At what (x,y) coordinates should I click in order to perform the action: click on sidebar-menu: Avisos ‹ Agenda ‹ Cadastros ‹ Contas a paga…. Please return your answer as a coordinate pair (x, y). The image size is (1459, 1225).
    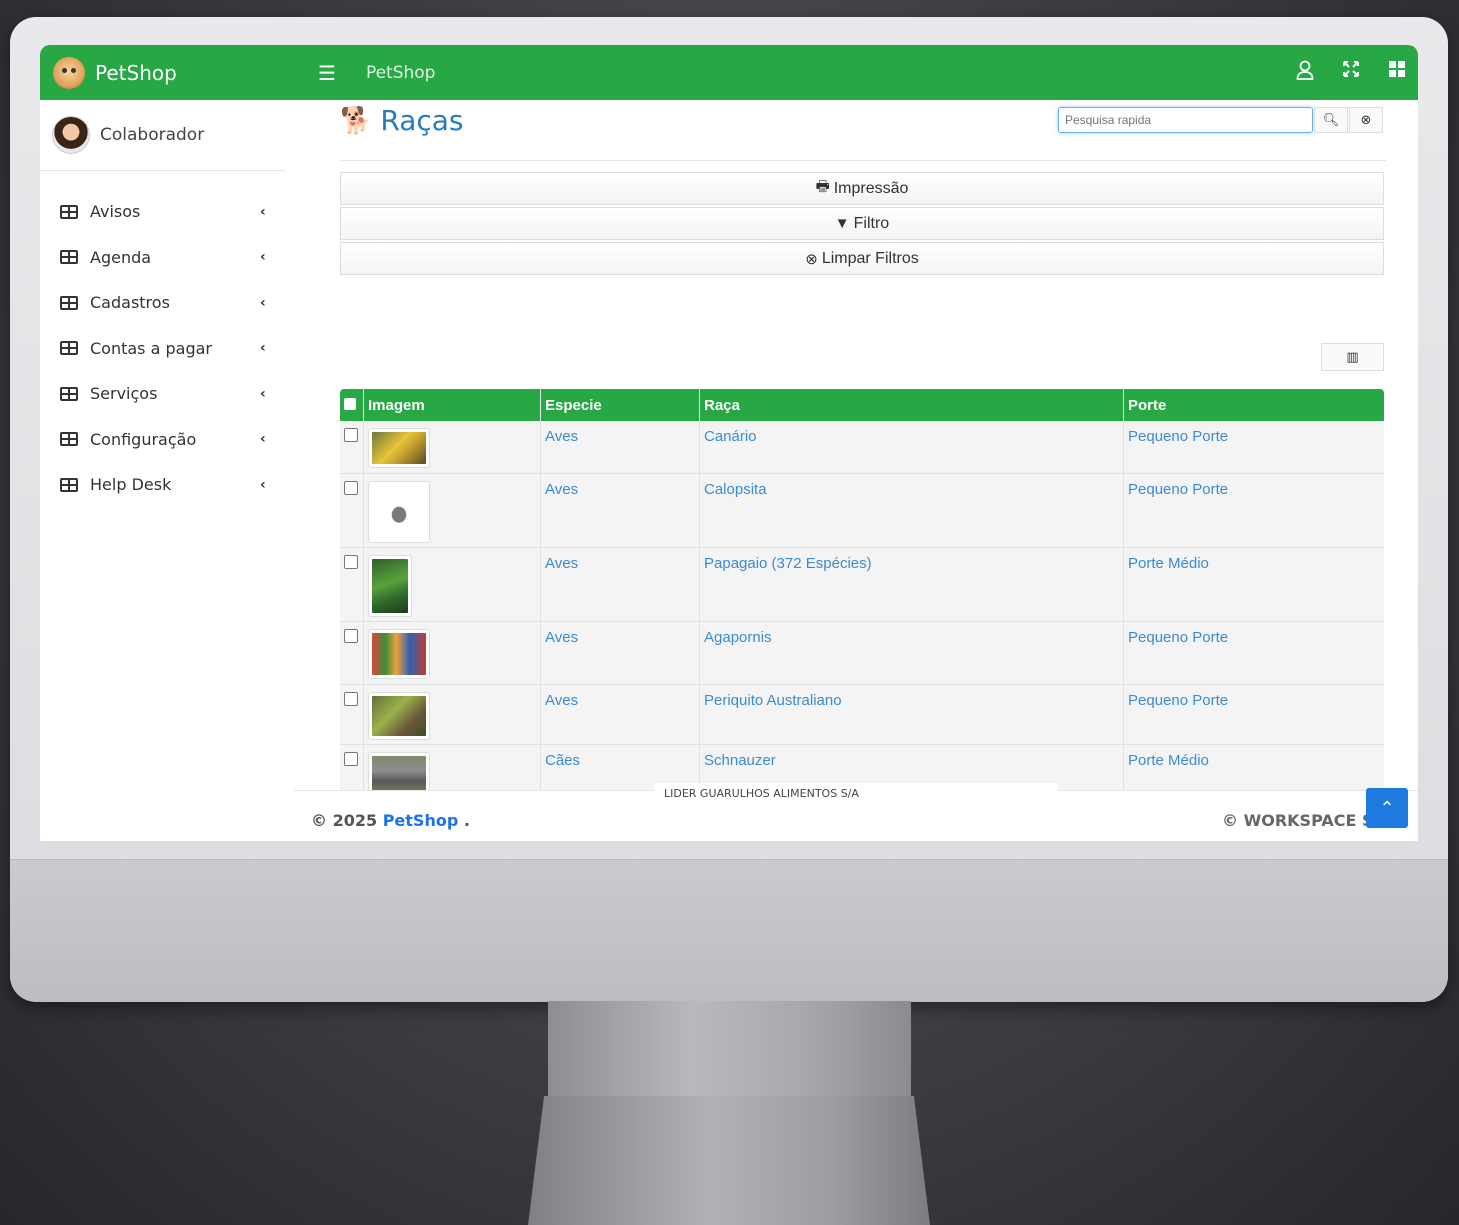
    Looking at the image, I should click on (167, 339).